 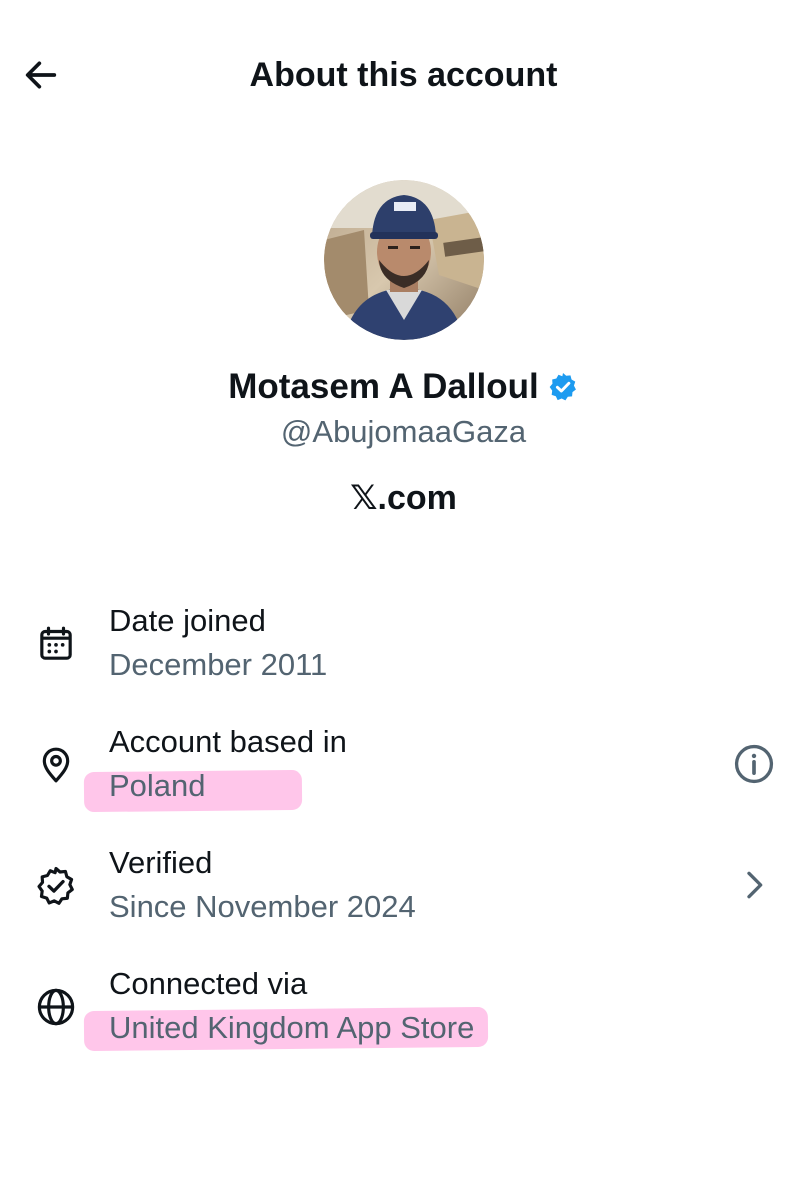 I want to click on detail-label: Account based in, so click(x=228, y=741).